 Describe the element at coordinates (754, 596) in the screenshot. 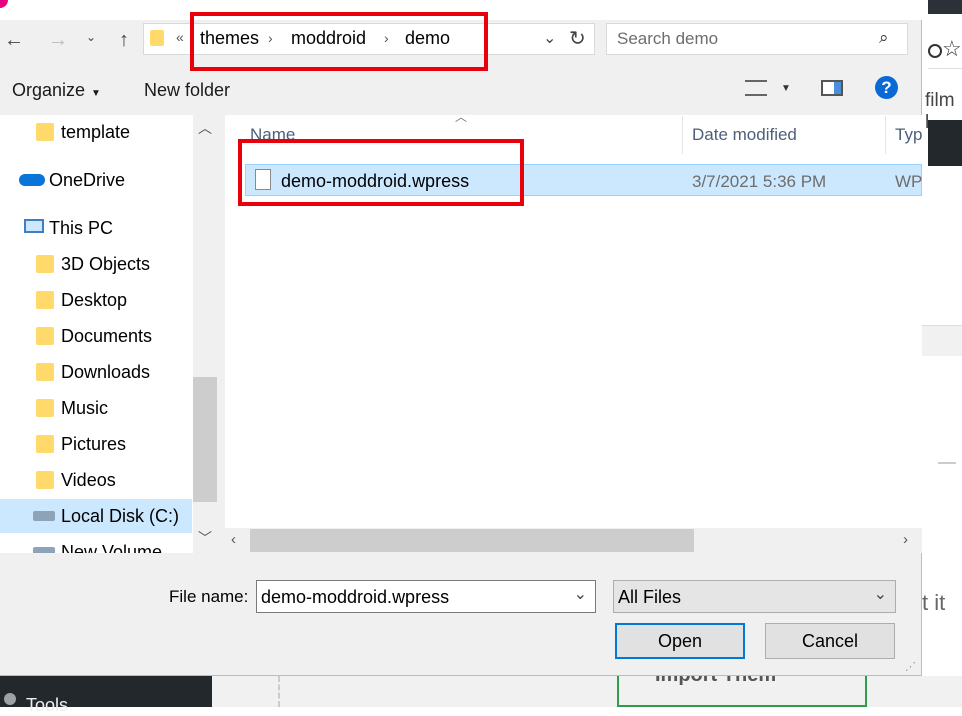

I see `file-type-select: All Files ⌄` at that location.